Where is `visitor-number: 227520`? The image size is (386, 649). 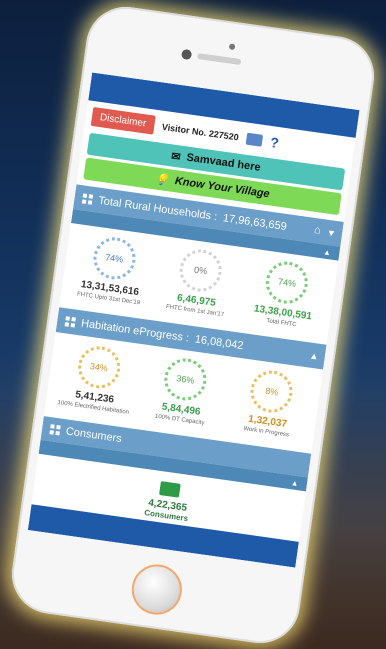
visitor-number: 227520 is located at coordinates (224, 134).